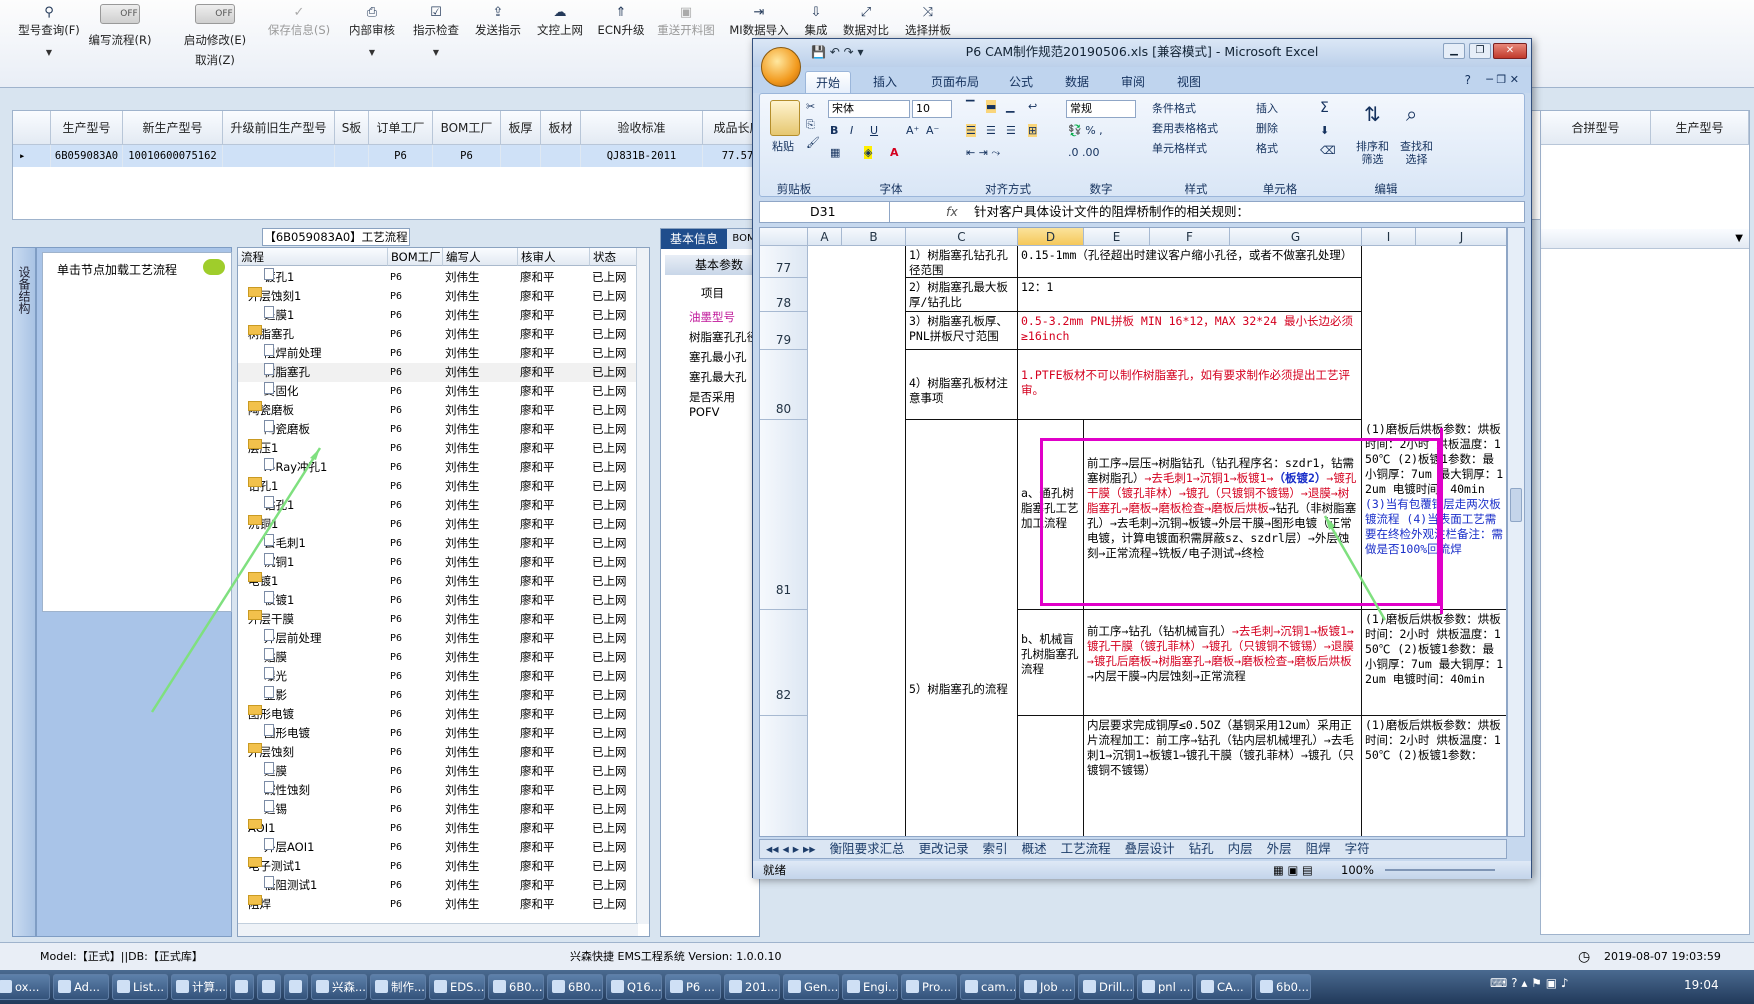  What do you see at coordinates (962, 331) in the screenshot?
I see `cell-c79: 3）树脂塞孔板厚、PNL拼板尺寸范围` at bounding box center [962, 331].